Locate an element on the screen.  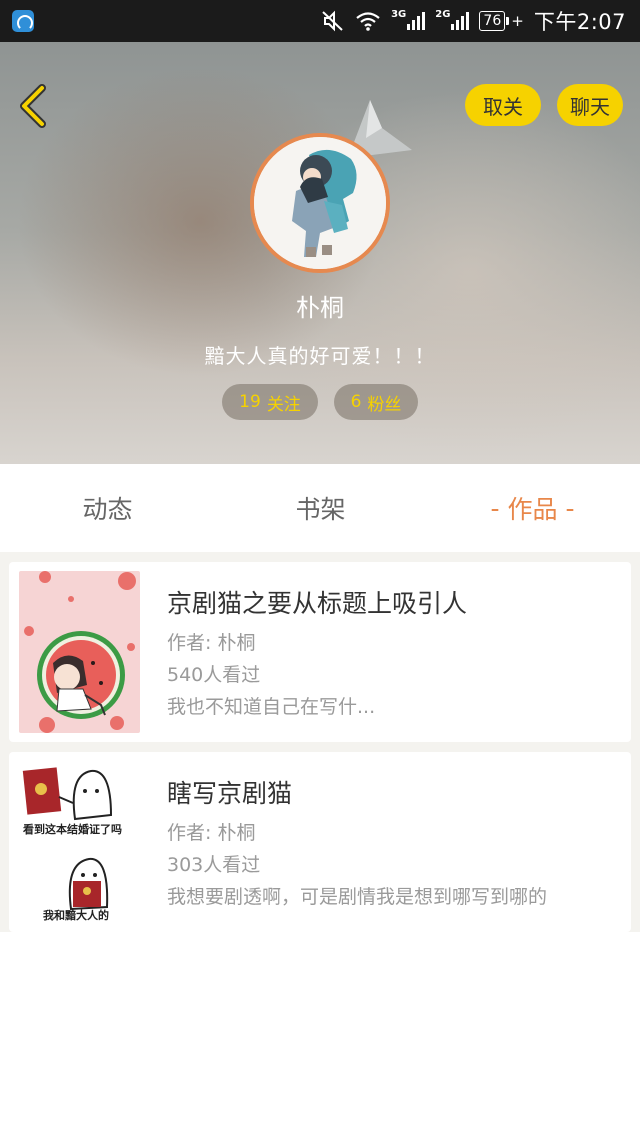
unfollow-button: 取关 is located at coordinates (503, 105).